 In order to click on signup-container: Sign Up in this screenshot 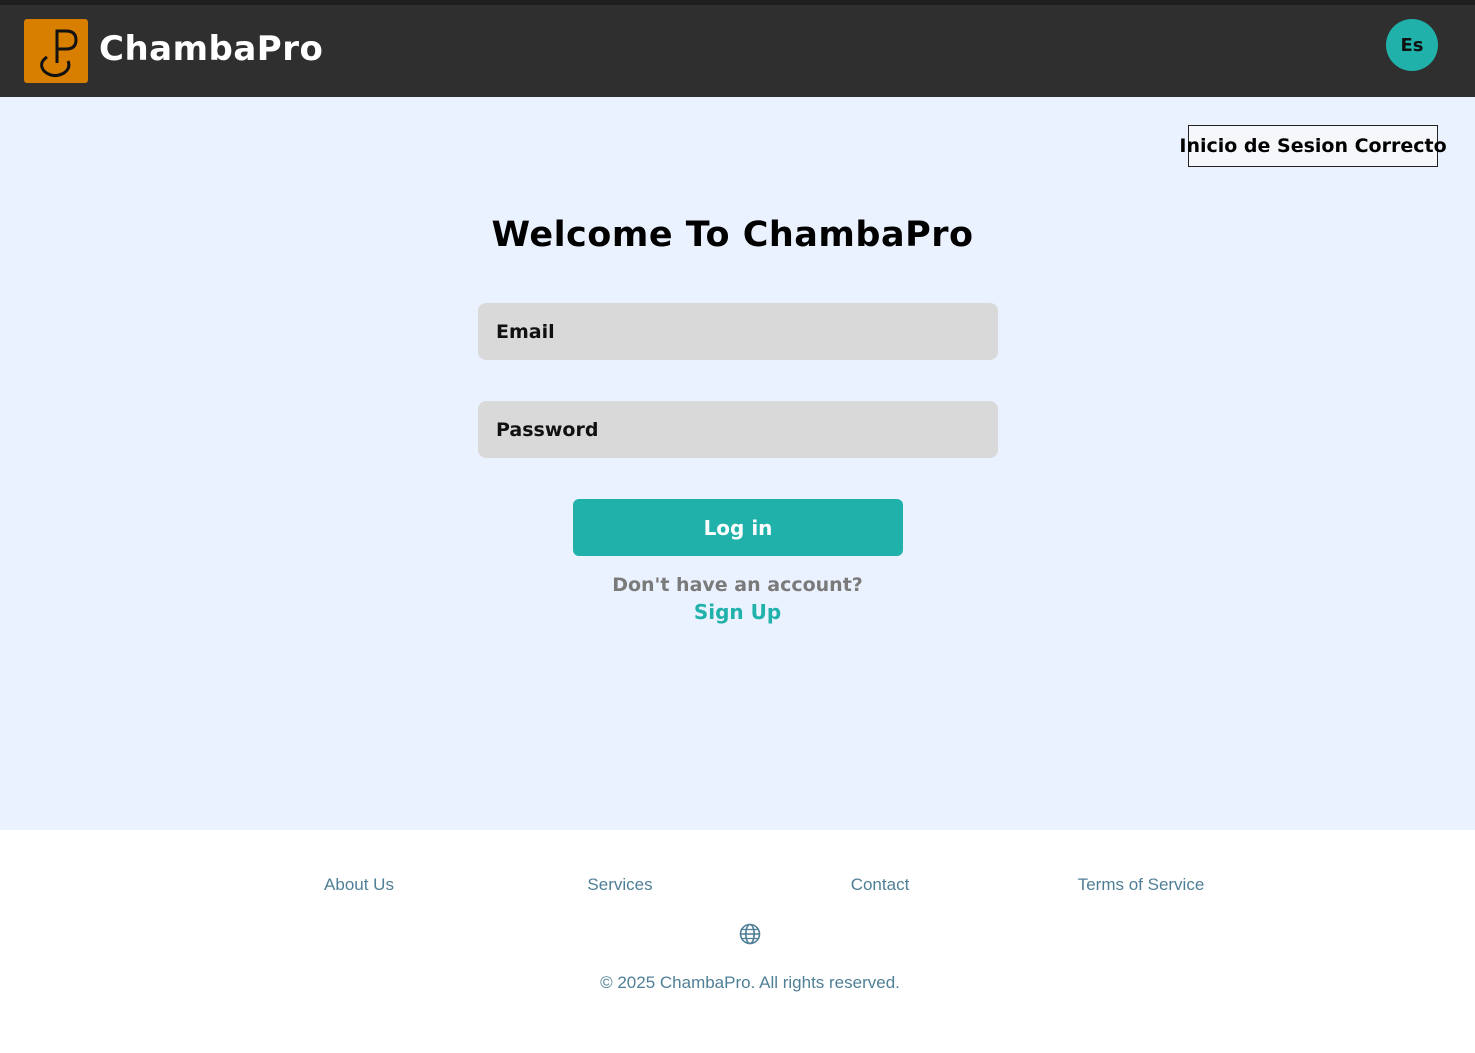, I will do `click(737, 612)`.